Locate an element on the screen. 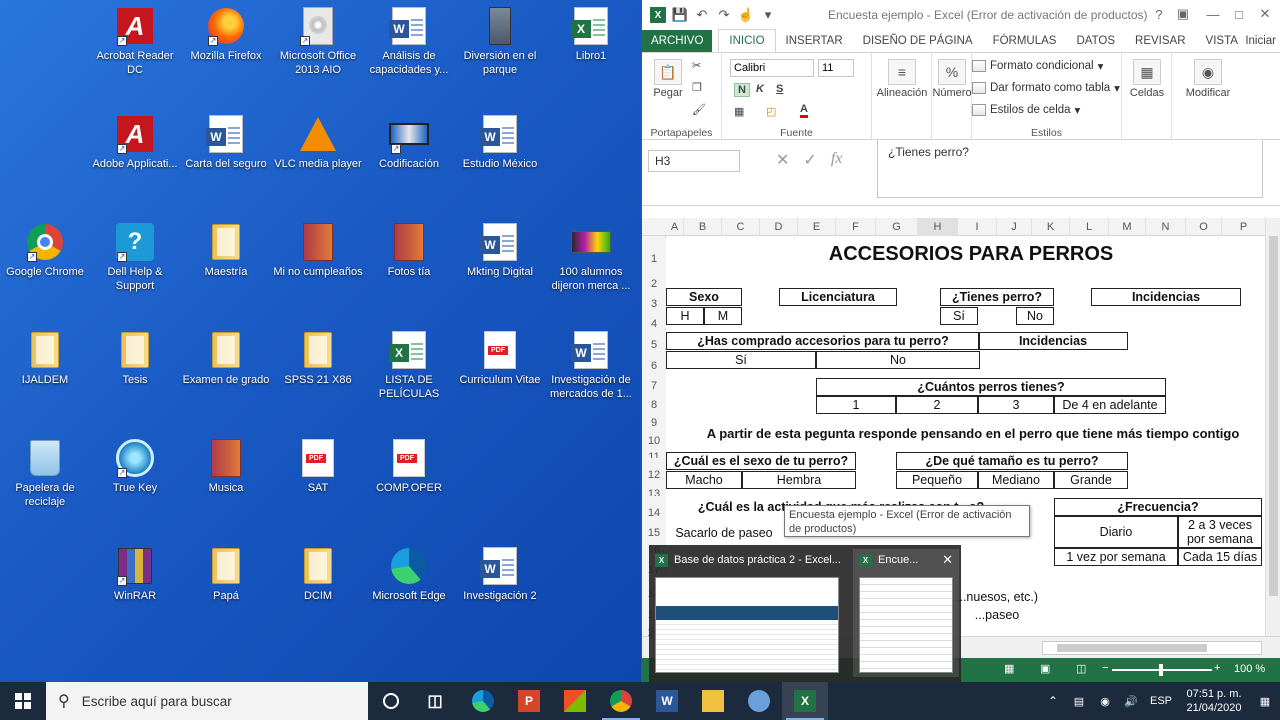 This screenshot has width=1280, height=720. taskbar-word: W is located at coordinates (667, 701).